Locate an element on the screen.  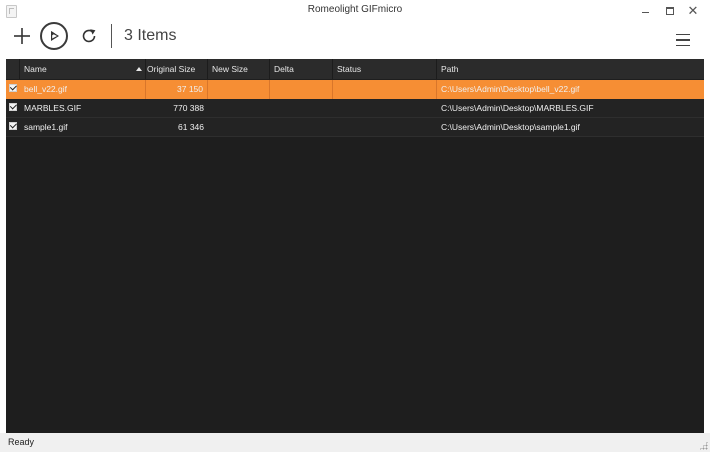
hamburger-menu-button is located at coordinates (683, 40).